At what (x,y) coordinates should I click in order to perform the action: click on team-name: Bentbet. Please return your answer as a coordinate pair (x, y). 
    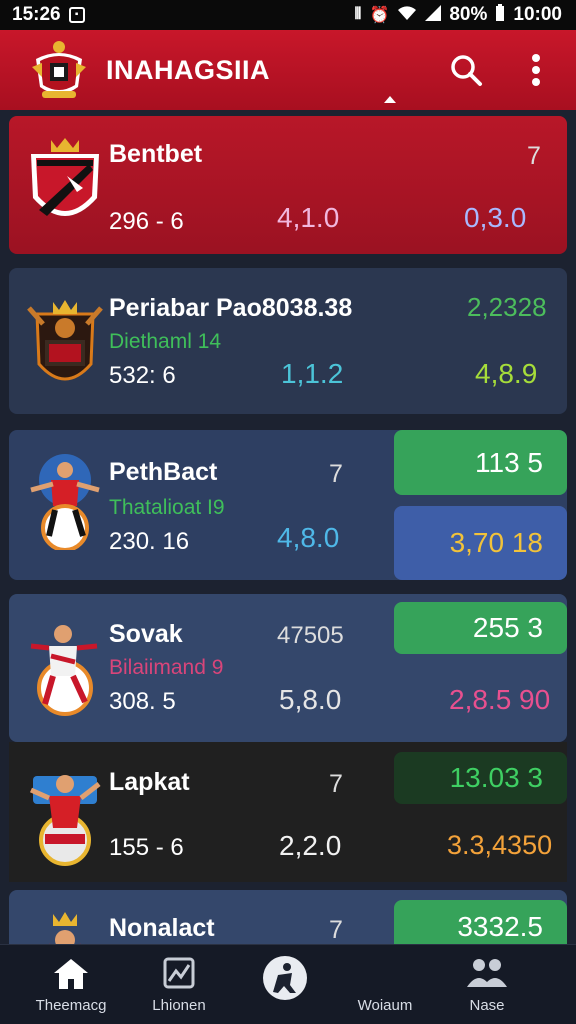
    Looking at the image, I should click on (156, 154).